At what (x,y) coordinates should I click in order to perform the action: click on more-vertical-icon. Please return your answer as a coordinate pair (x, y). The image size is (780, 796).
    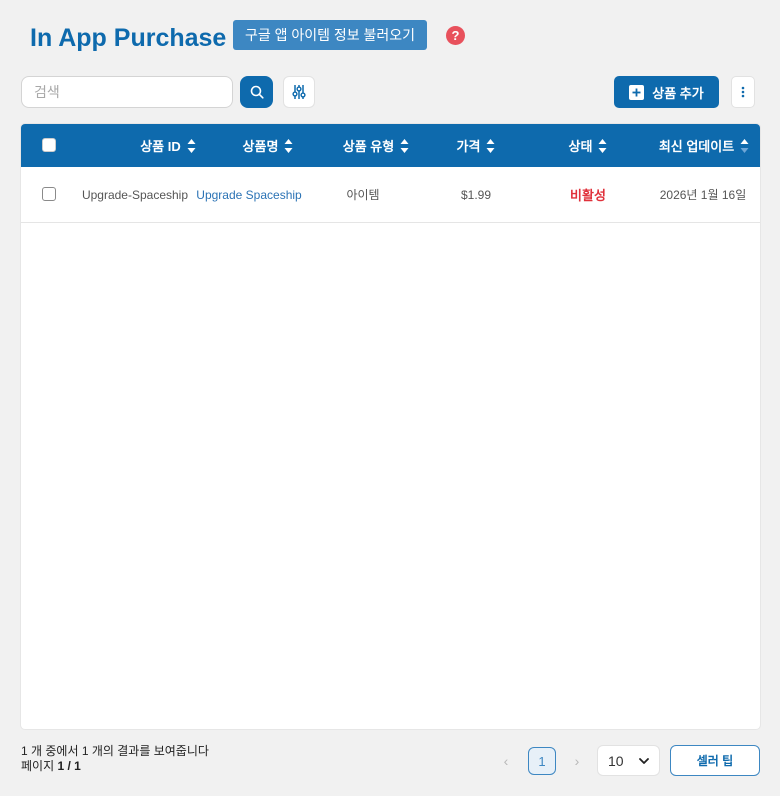
    Looking at the image, I should click on (743, 92).